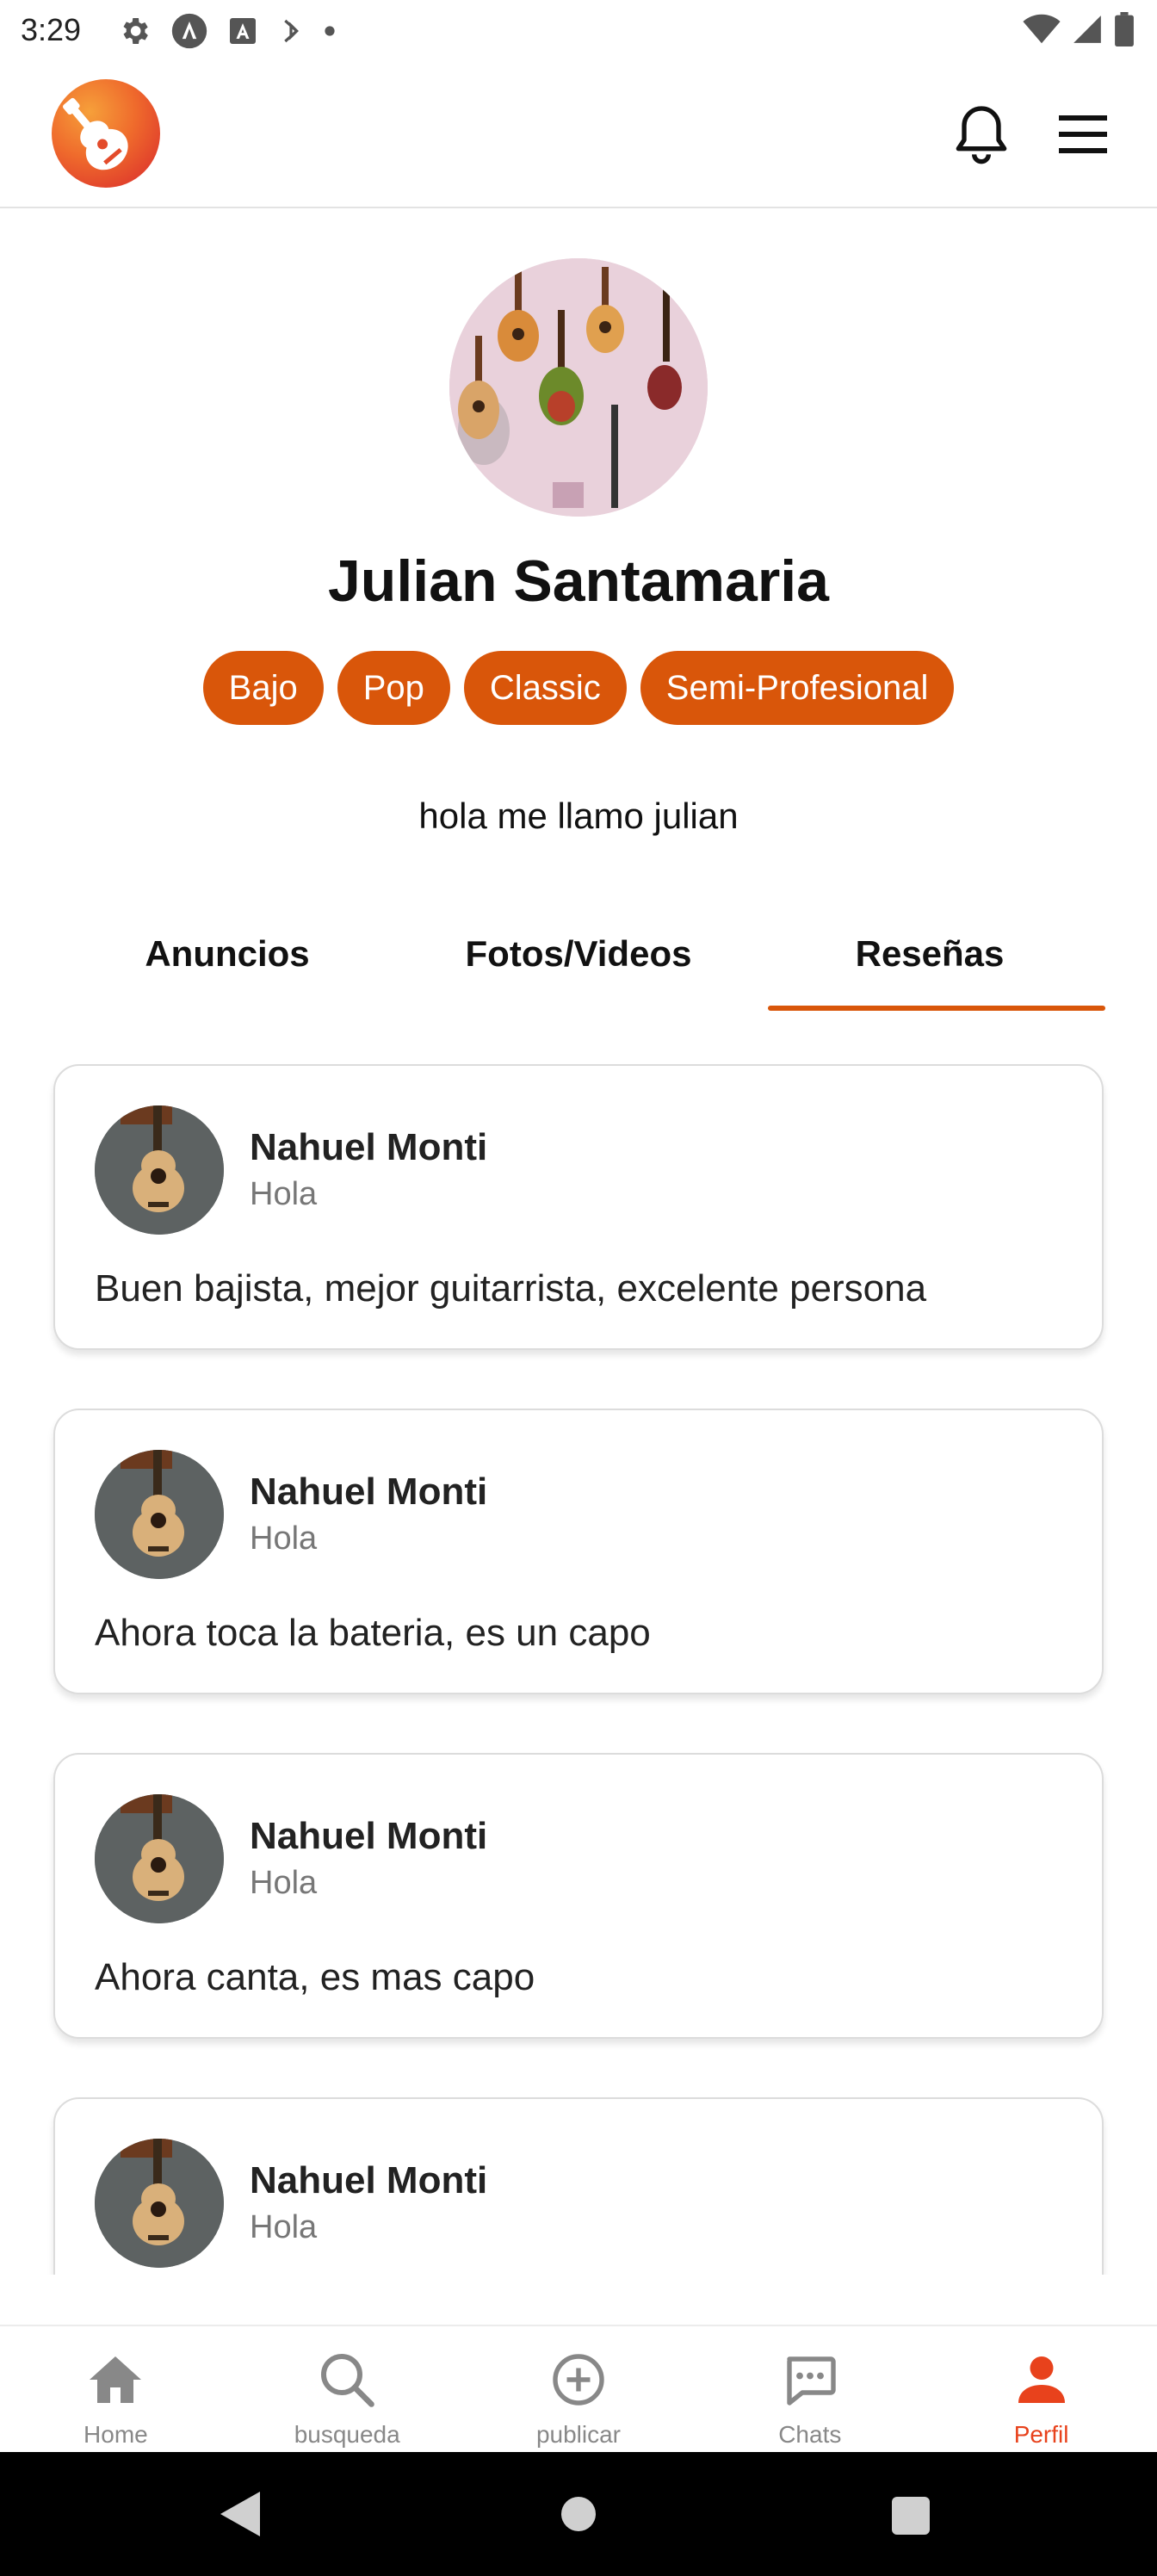  What do you see at coordinates (1042, 2380) in the screenshot?
I see `person-icon` at bounding box center [1042, 2380].